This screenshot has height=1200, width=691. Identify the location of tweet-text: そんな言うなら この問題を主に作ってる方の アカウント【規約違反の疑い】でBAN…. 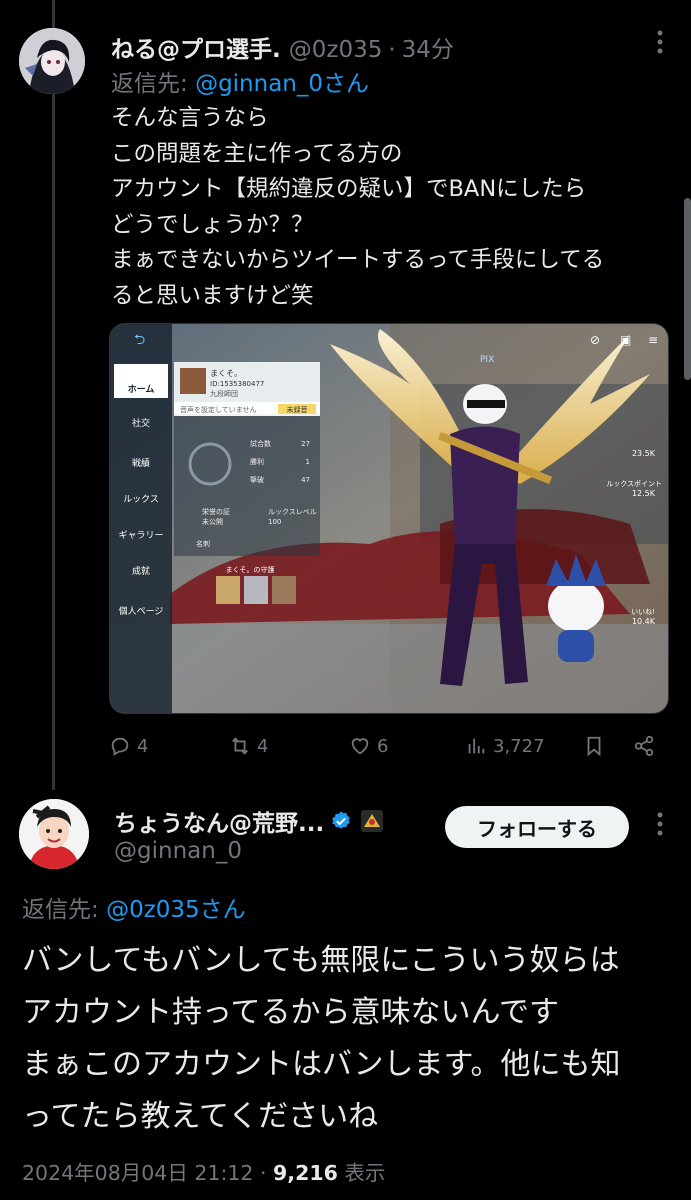
(391, 207).